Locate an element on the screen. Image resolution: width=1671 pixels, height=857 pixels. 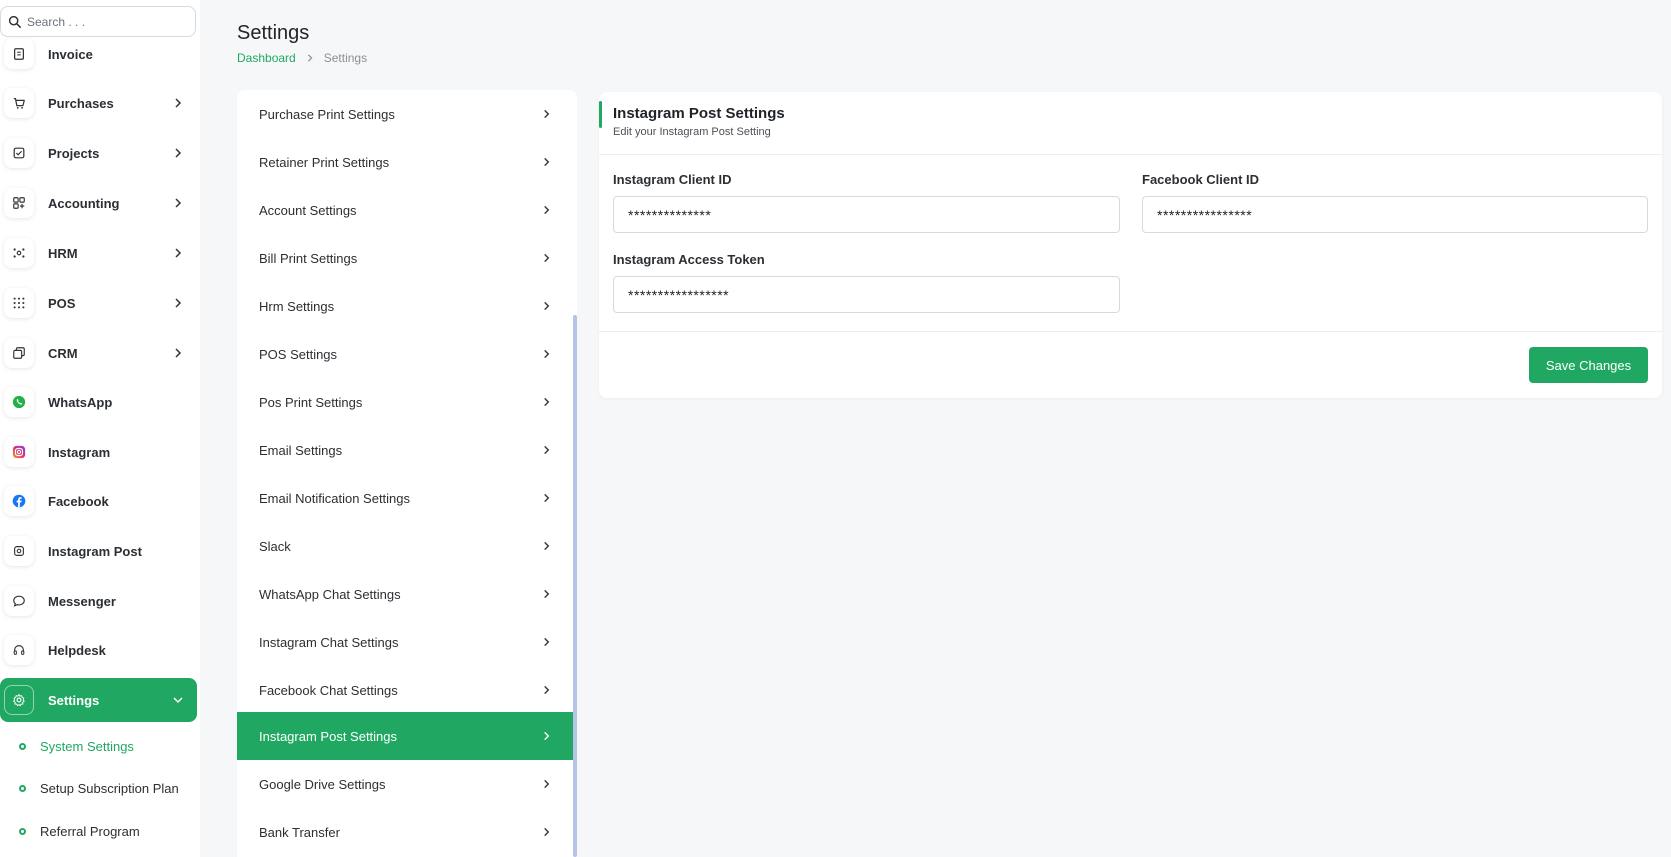
breadcrumb-current: Settings is located at coordinates (345, 58).